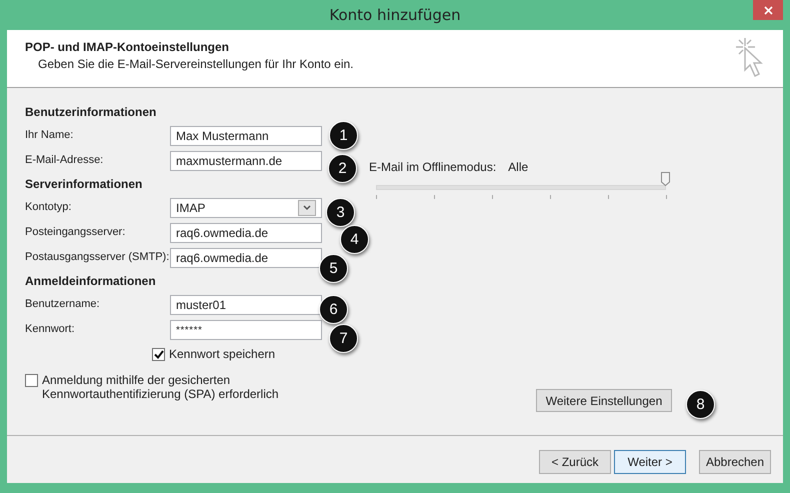  I want to click on page-subtitle: Geben Sie die E-Mail-Servereinstellungen für Ihr Konto ein., so click(195, 64).